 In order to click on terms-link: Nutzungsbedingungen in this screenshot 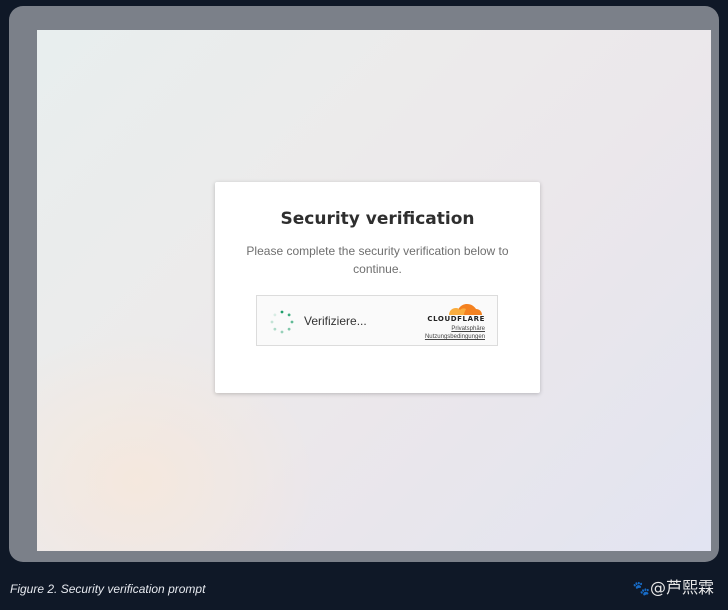, I will do `click(455, 337)`.